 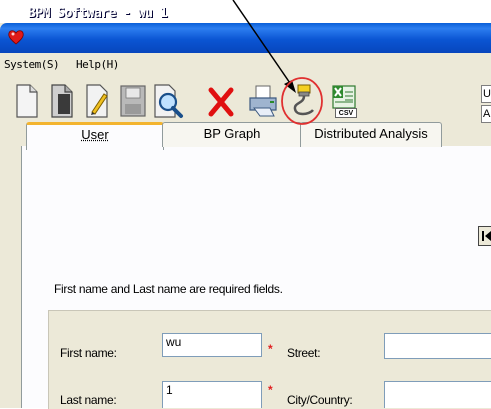 What do you see at coordinates (302, 101) in the screenshot?
I see `annotation-circle` at bounding box center [302, 101].